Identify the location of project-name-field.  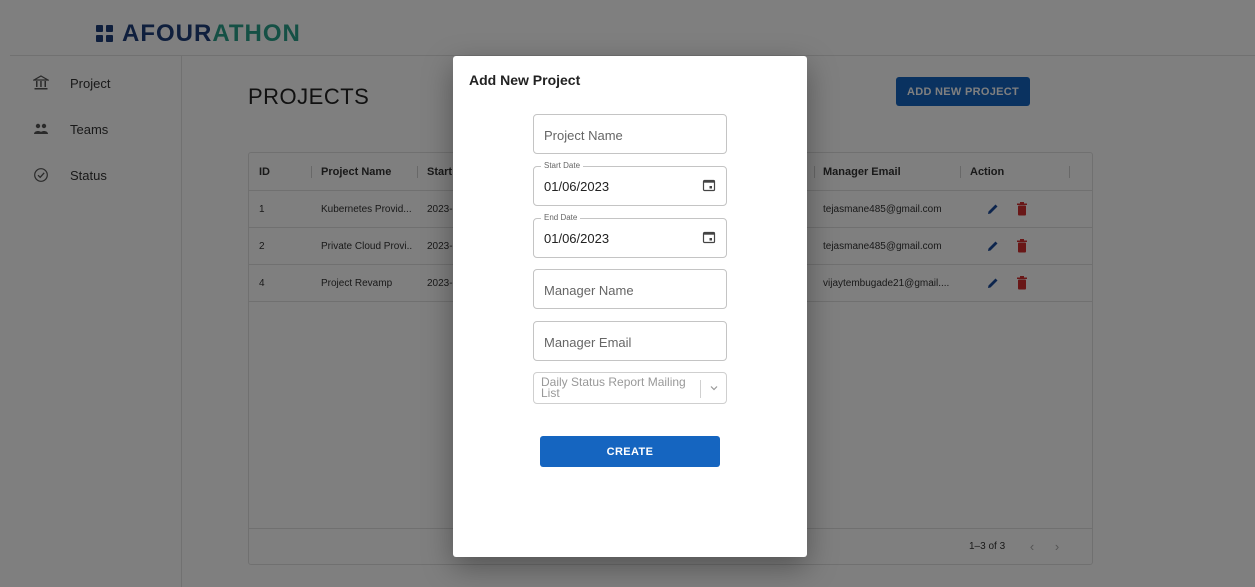
(630, 134).